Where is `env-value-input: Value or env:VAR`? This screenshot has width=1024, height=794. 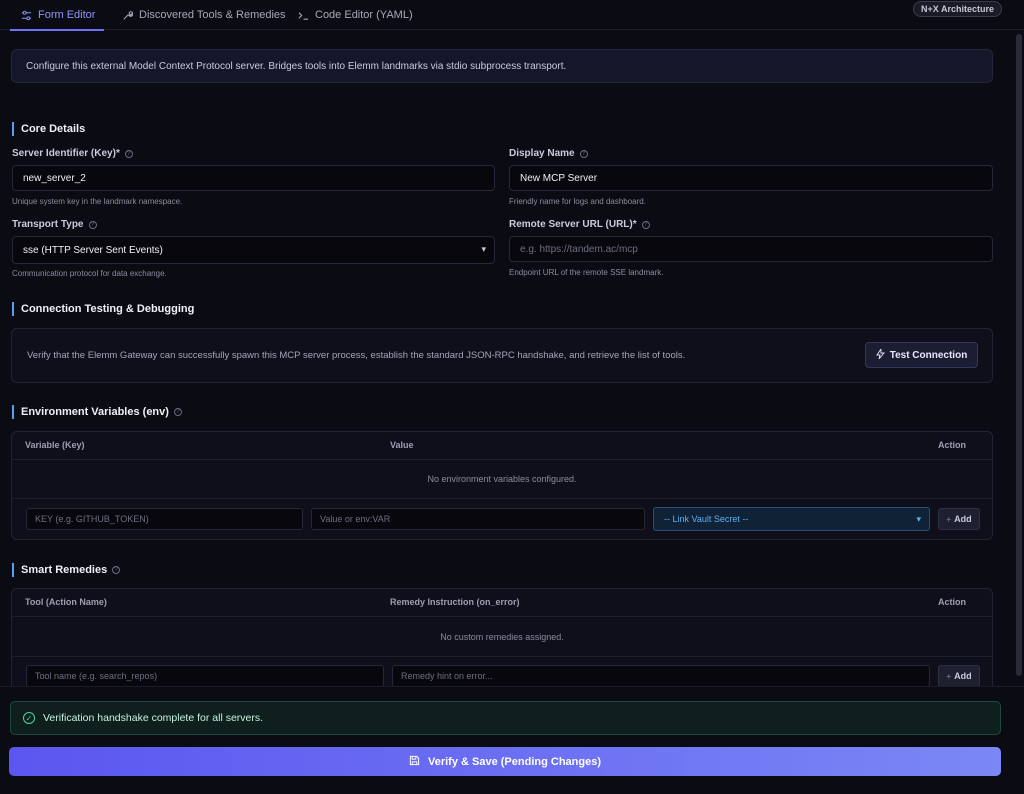
env-value-input: Value or env:VAR is located at coordinates (478, 519).